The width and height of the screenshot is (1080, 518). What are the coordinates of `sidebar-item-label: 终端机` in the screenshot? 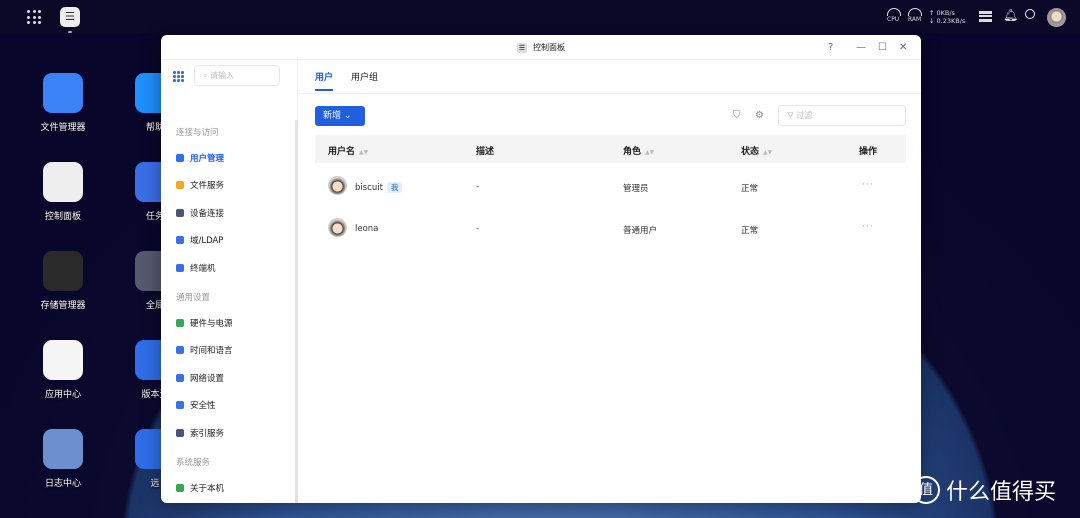 It's located at (203, 268).